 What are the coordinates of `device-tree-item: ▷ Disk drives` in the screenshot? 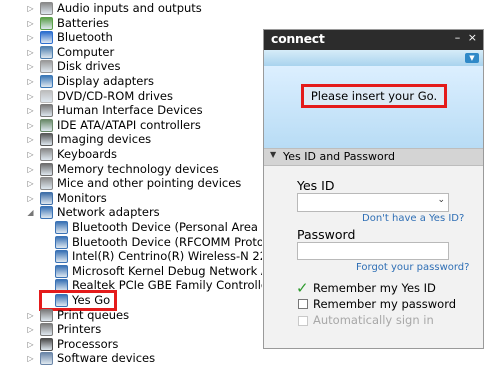 It's located at (131, 66).